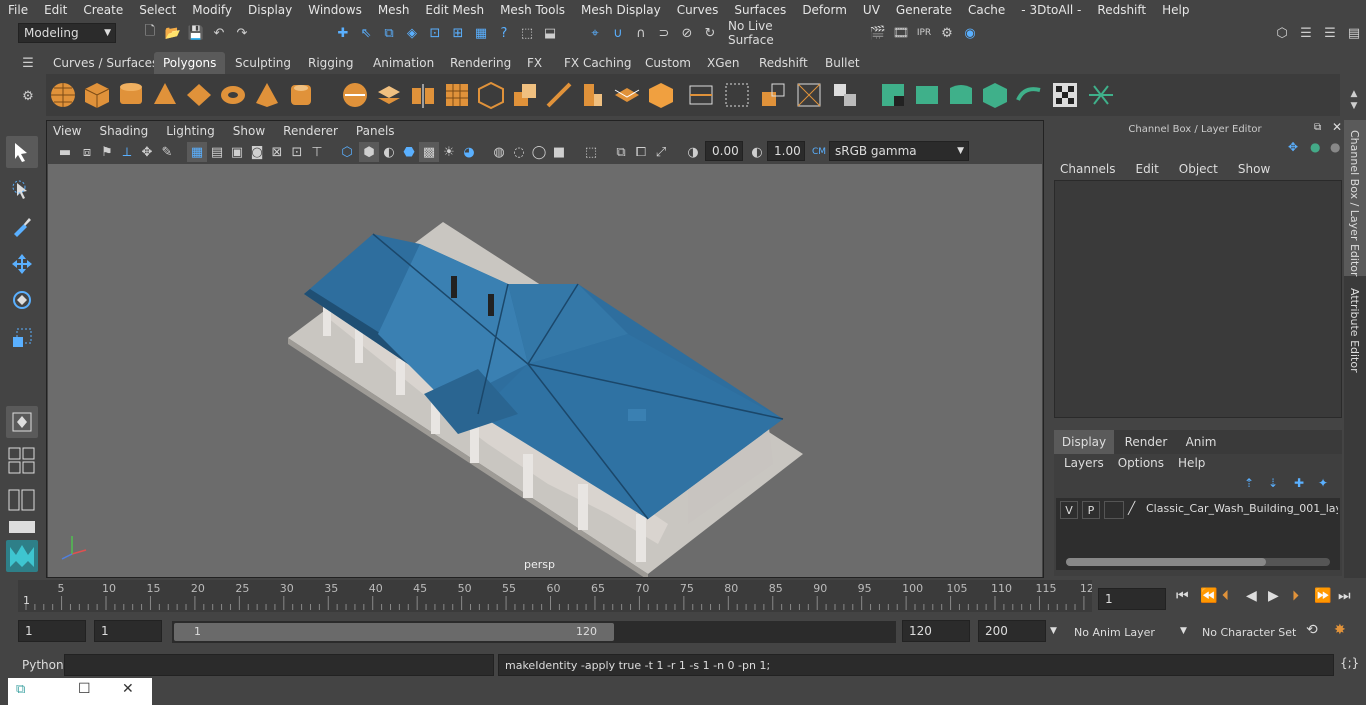  What do you see at coordinates (525, 95) in the screenshot?
I see `extrude-icon` at bounding box center [525, 95].